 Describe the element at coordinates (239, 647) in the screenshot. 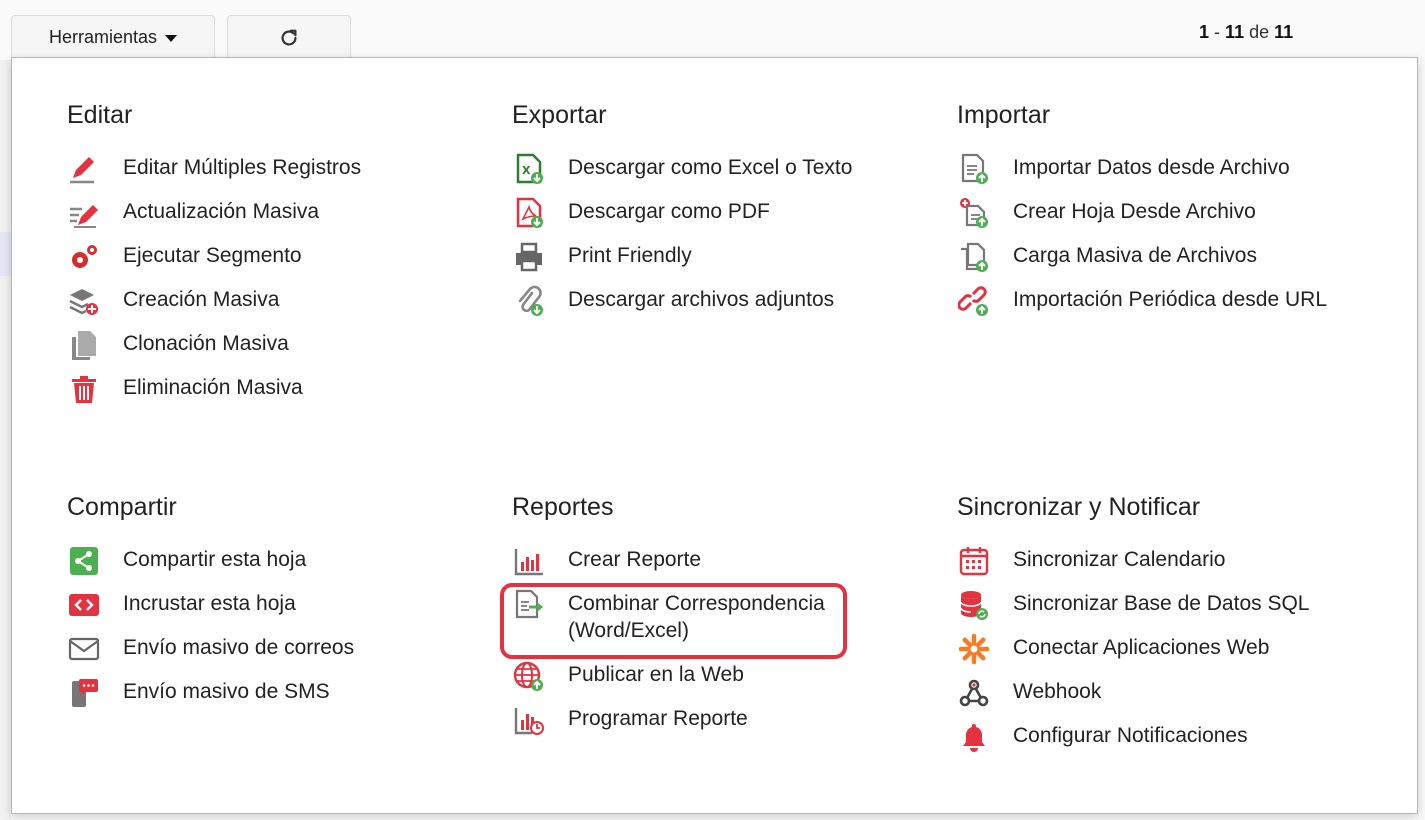

I see `menu-item-label: Envío masivo de correos` at that location.